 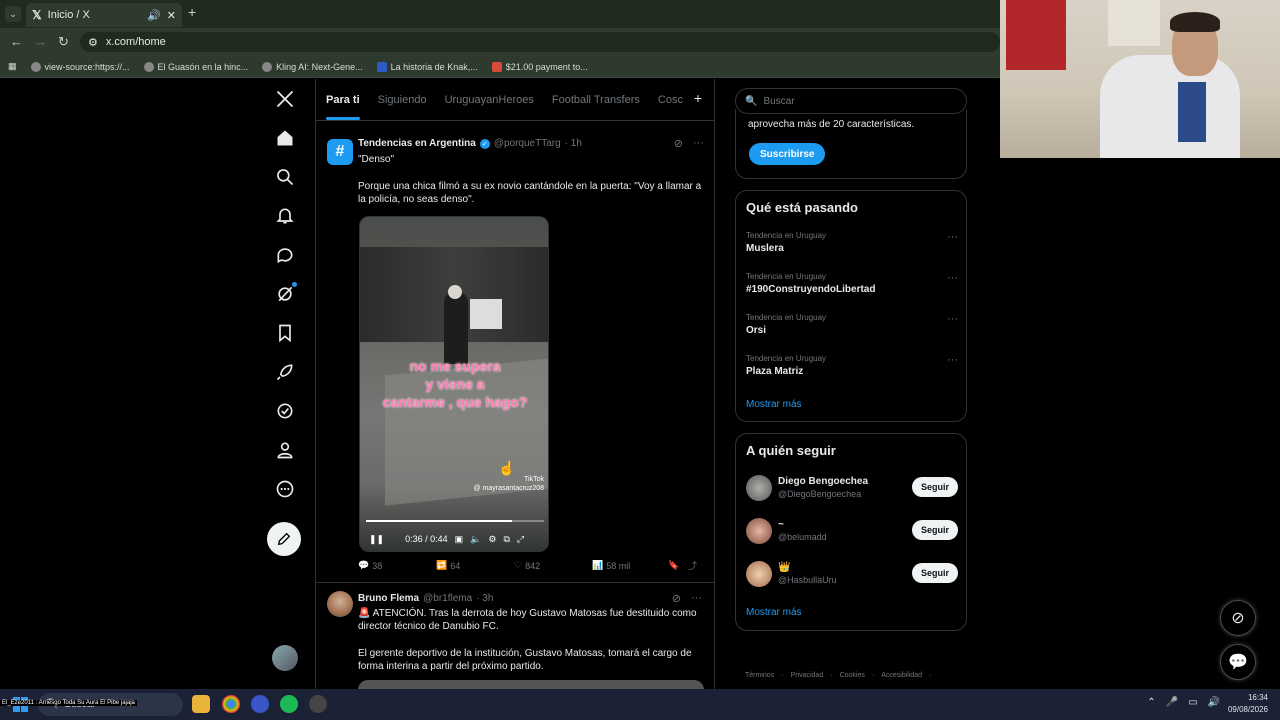 I want to click on new-tab-button: +, so click(x=192, y=12).